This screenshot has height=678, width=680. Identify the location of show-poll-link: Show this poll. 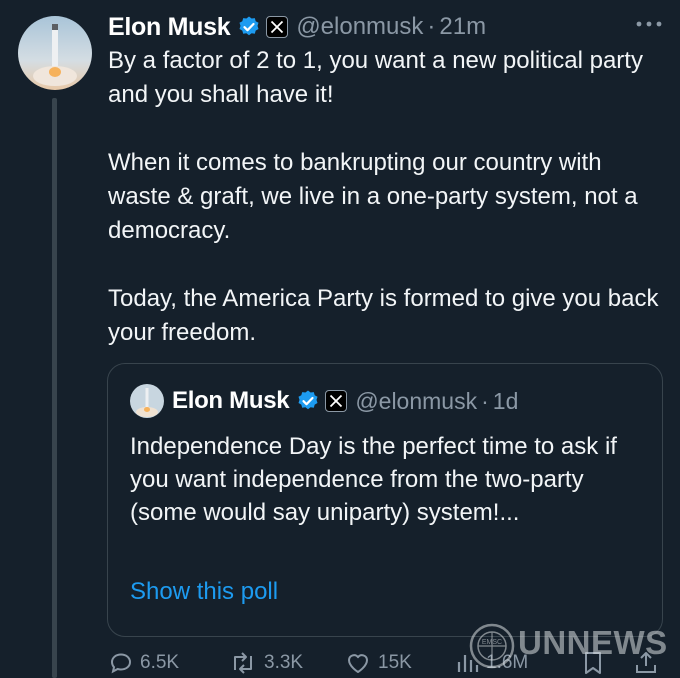
(204, 592).